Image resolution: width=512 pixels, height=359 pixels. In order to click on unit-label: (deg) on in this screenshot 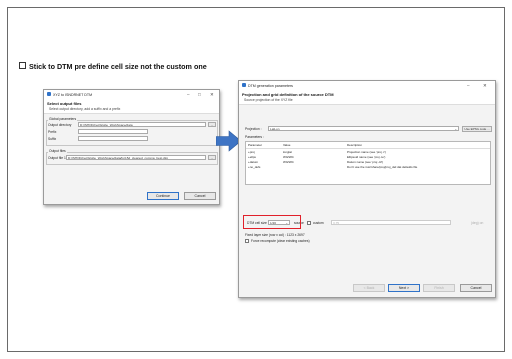, I will do `click(477, 222)`.